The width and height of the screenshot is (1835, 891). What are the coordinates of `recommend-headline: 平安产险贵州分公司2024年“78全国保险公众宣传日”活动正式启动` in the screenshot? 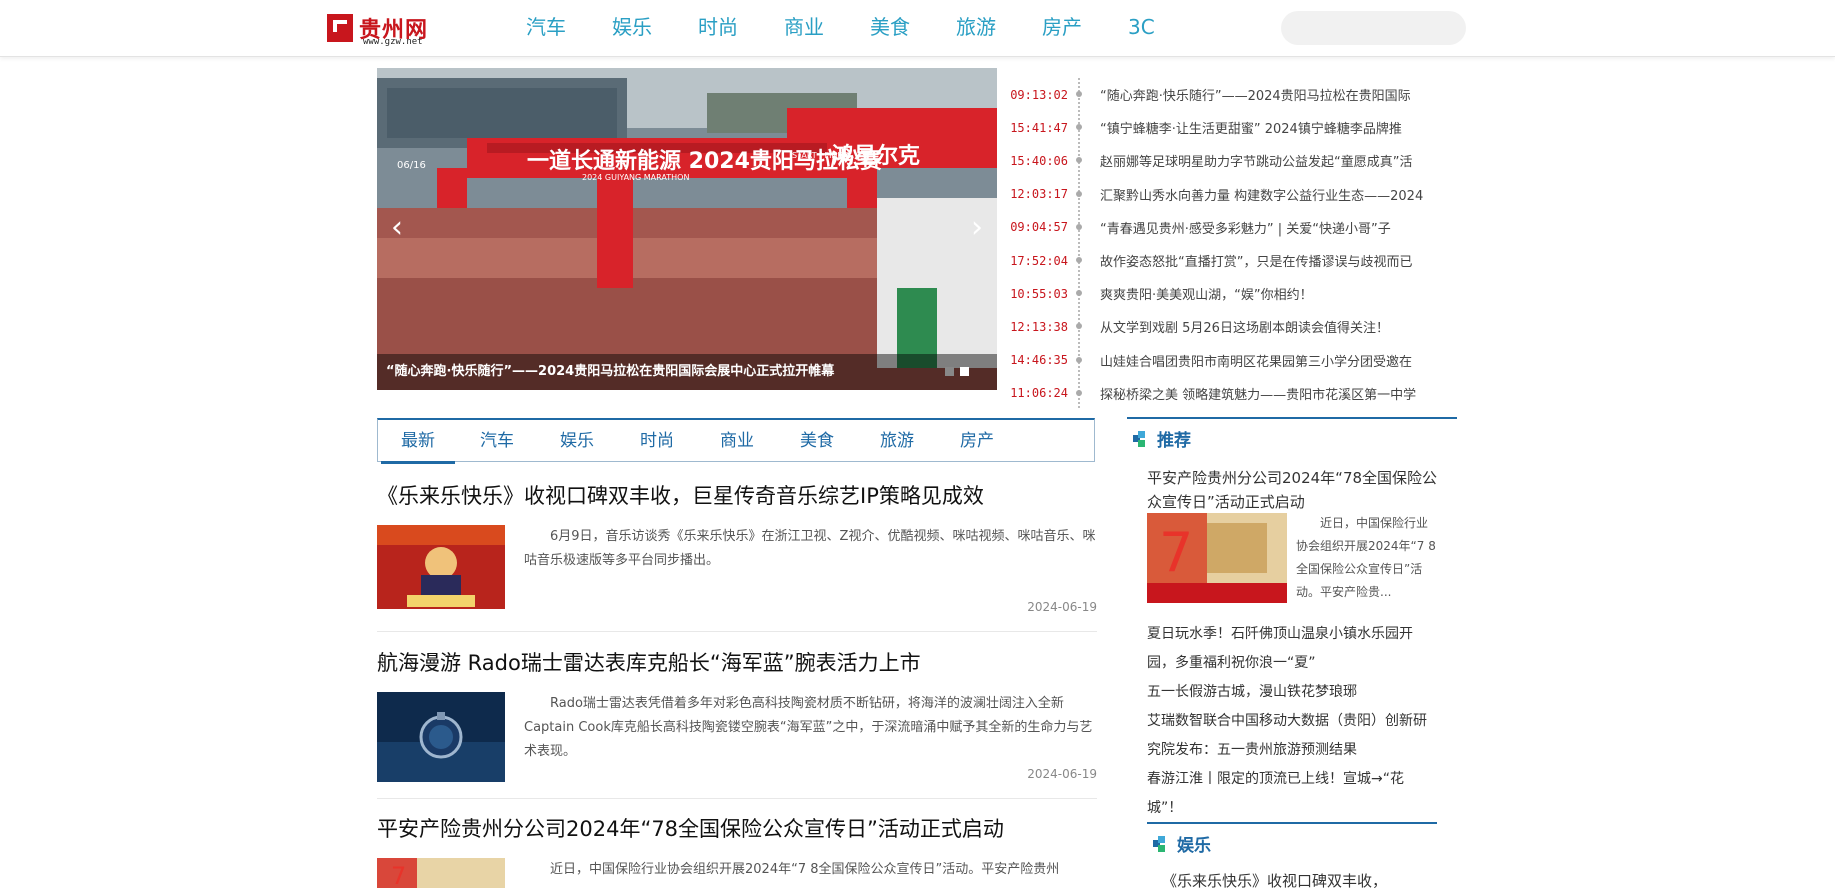 It's located at (1297, 490).